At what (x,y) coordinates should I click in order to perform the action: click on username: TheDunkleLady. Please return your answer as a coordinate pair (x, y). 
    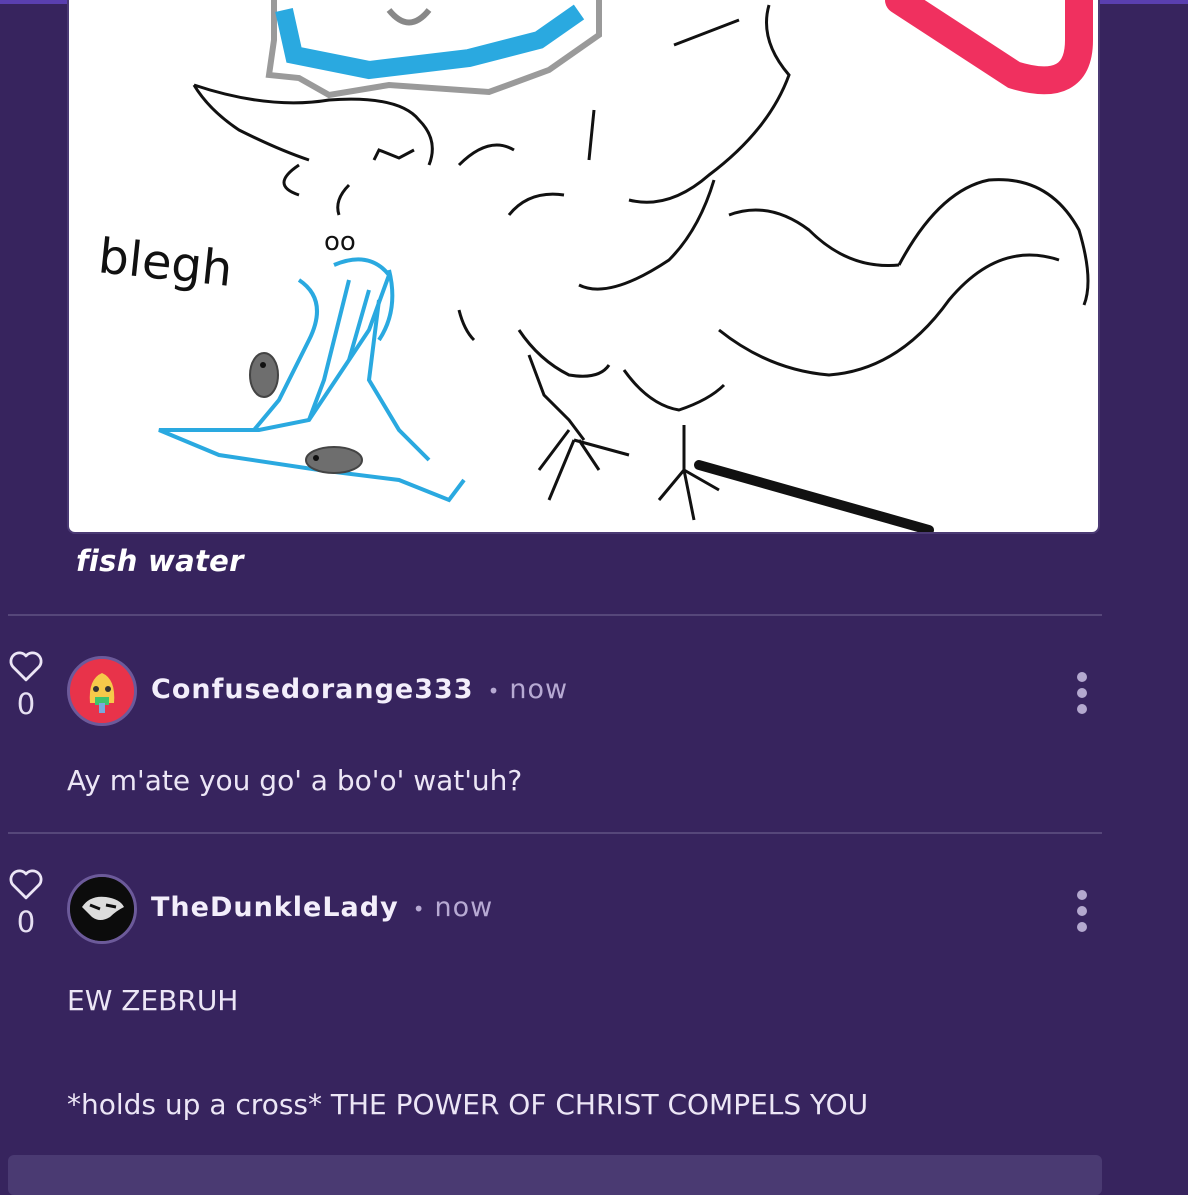
    Looking at the image, I should click on (275, 907).